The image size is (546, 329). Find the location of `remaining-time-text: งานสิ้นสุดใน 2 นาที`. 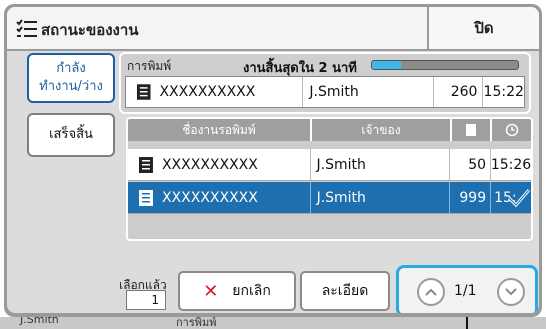

remaining-time-text: งานสิ้นสุดใน 2 นาที is located at coordinates (300, 68).